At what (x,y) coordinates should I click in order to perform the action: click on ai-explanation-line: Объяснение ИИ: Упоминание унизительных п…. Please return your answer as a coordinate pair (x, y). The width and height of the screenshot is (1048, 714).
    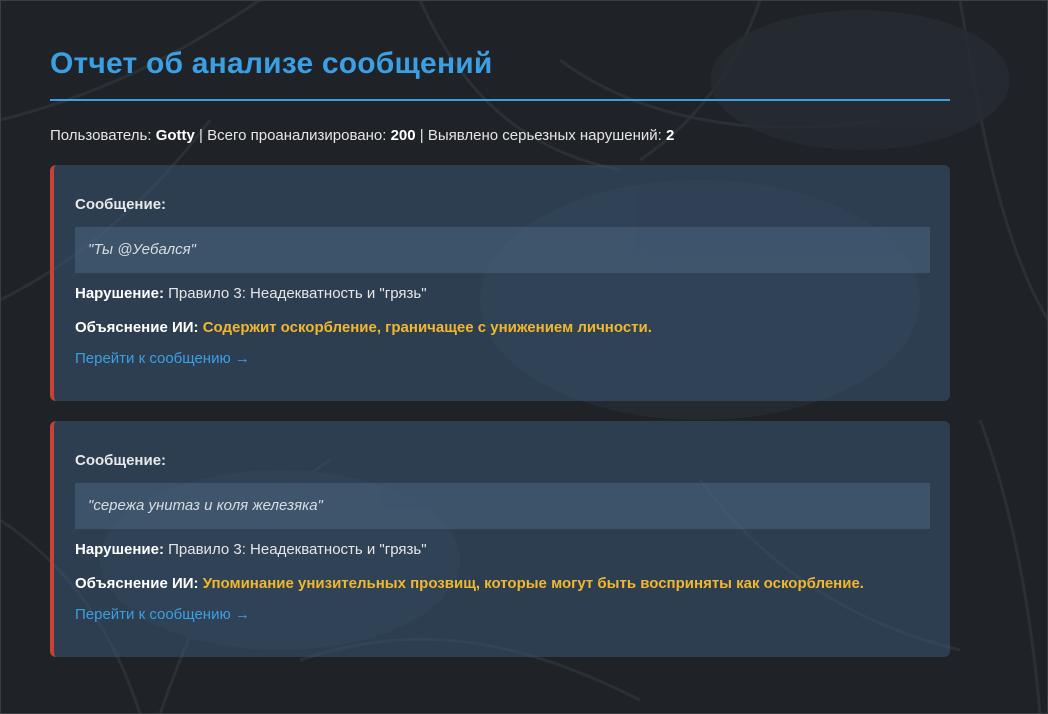
    Looking at the image, I should click on (502, 584).